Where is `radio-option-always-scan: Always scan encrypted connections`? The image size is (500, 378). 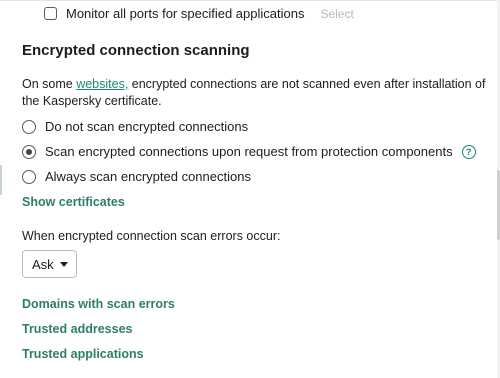
radio-option-always-scan: Always scan encrypted connections is located at coordinates (136, 176).